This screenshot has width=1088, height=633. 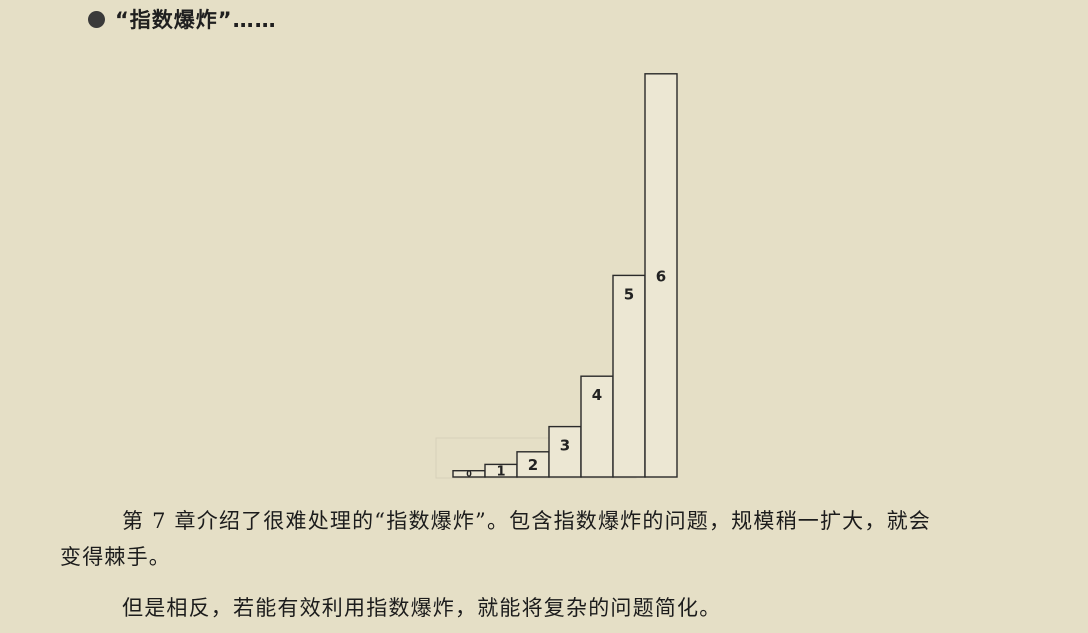 I want to click on paragraph-1-line-1: 第 7 章介绍了很难处理的“指数爆炸”。包含指数爆炸的问题，规模稍一扩大，就会, so click(x=526, y=521).